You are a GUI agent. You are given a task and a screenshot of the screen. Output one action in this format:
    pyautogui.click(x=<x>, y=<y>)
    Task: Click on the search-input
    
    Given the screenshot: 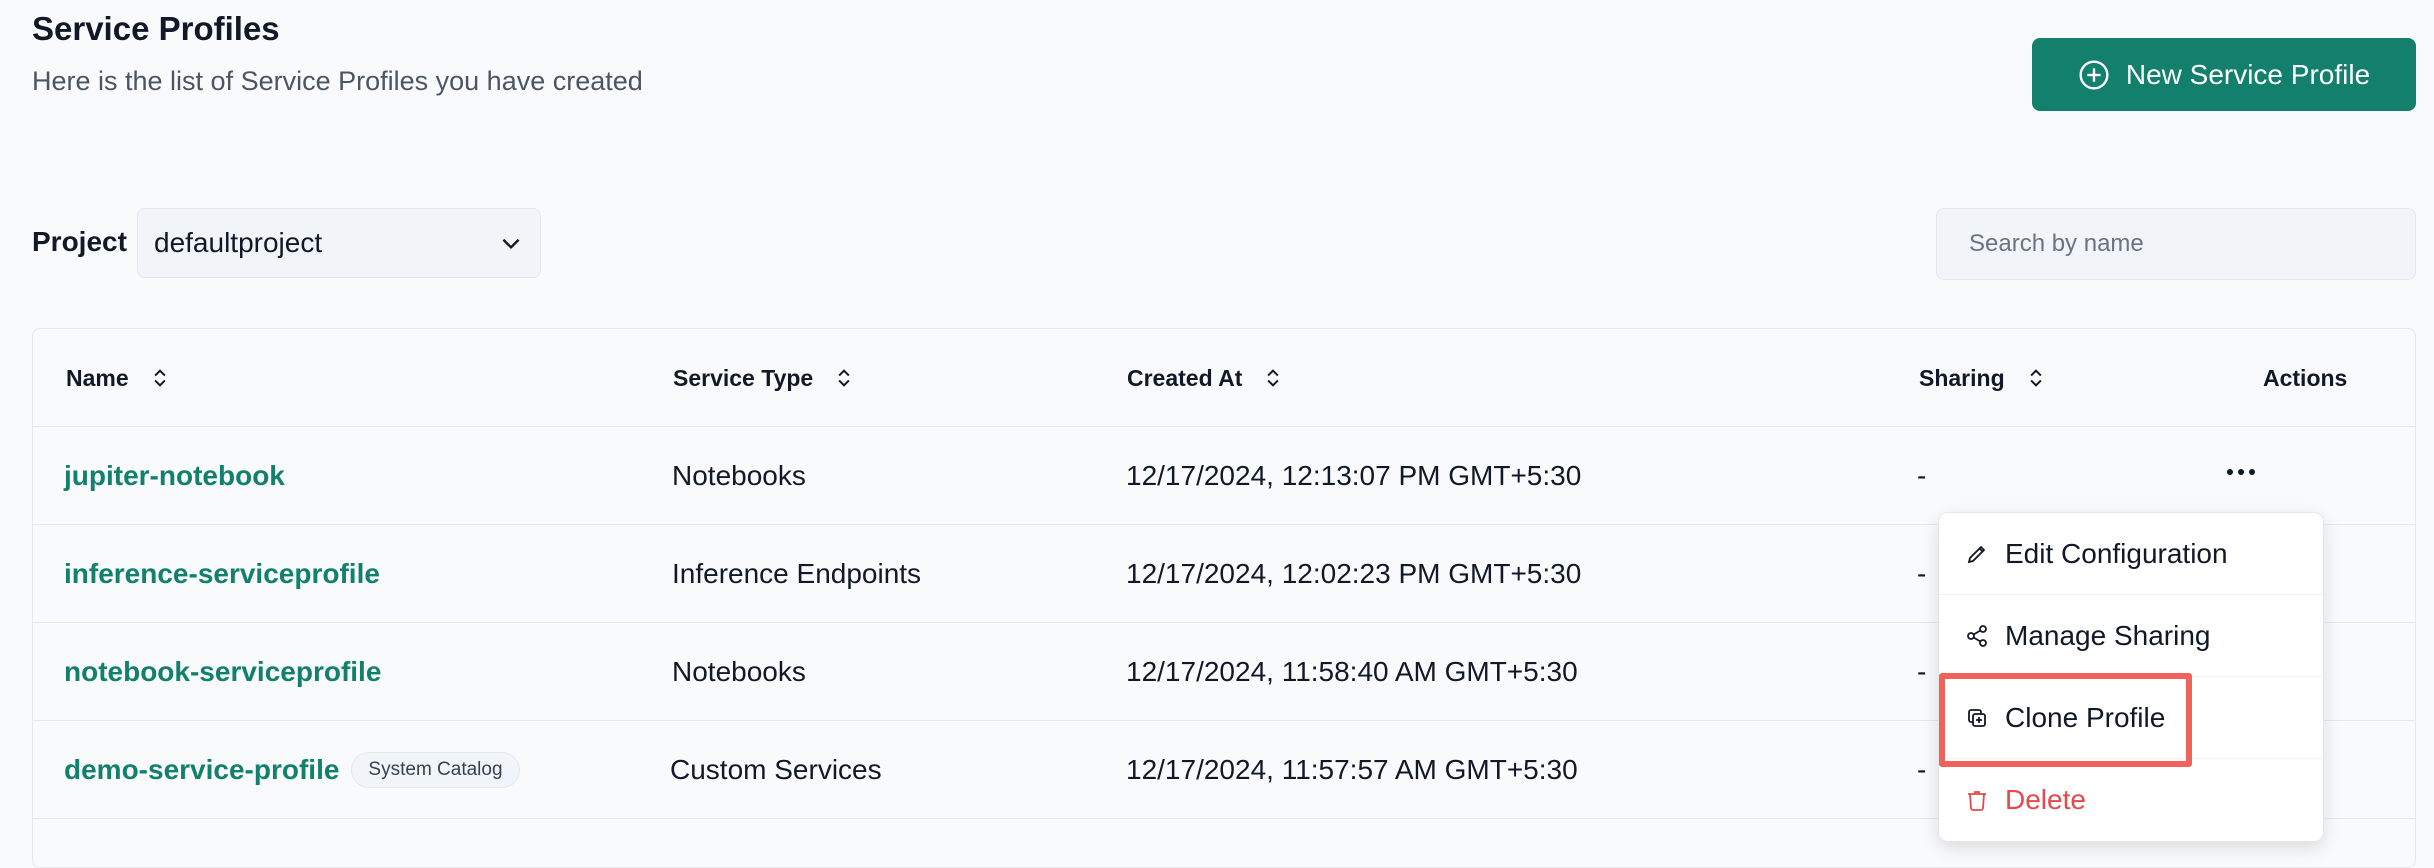 What is the action you would take?
    pyautogui.click(x=2176, y=244)
    